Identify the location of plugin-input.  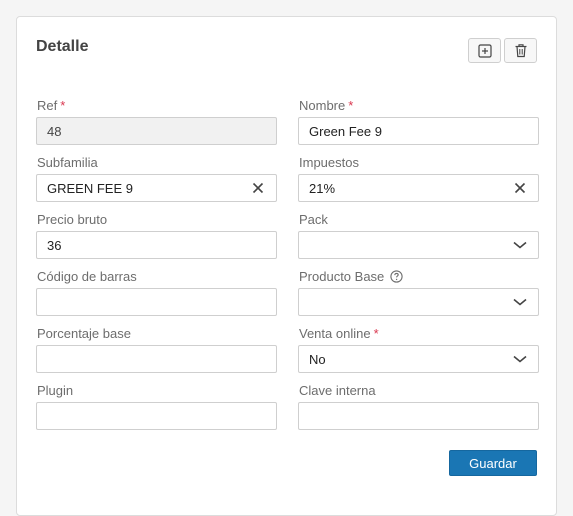
(156, 416).